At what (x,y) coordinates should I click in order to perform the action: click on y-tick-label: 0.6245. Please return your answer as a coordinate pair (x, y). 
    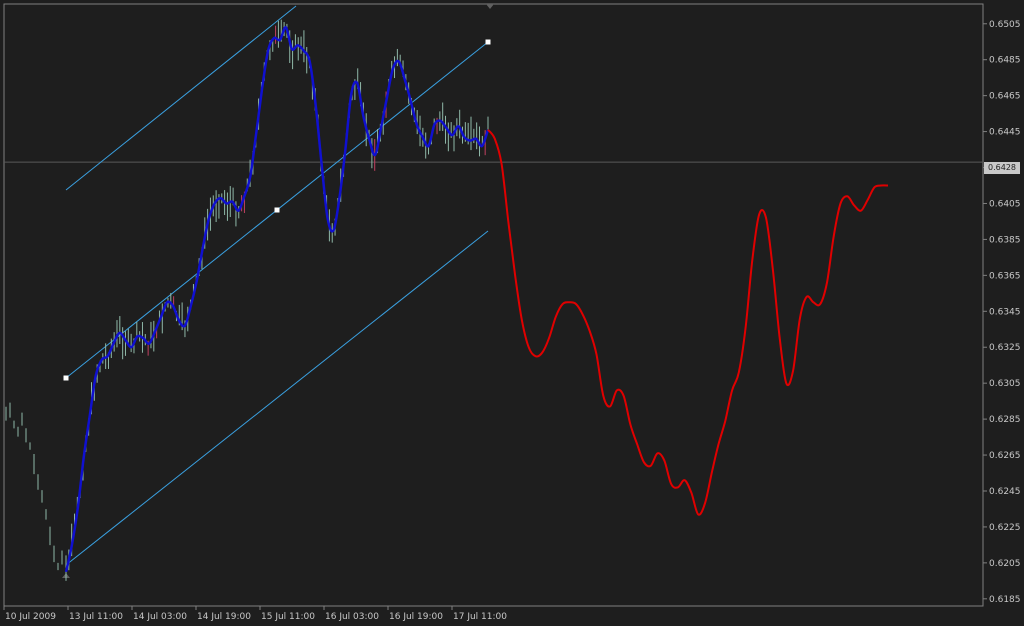
    Looking at the image, I should click on (1005, 492).